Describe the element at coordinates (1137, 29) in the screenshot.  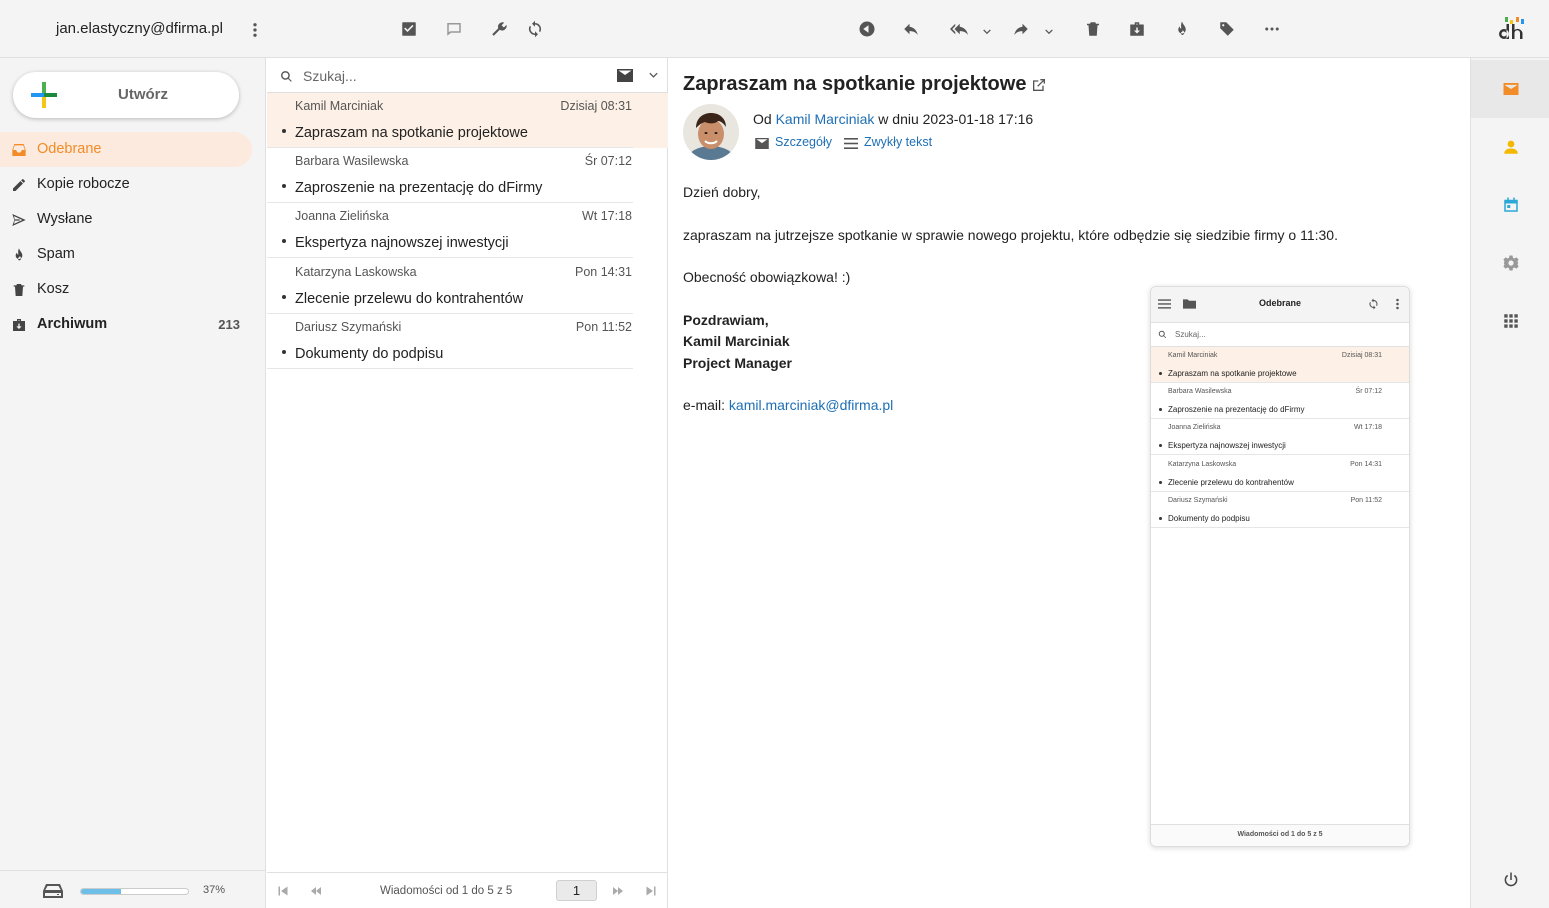
I see `archive-icon` at that location.